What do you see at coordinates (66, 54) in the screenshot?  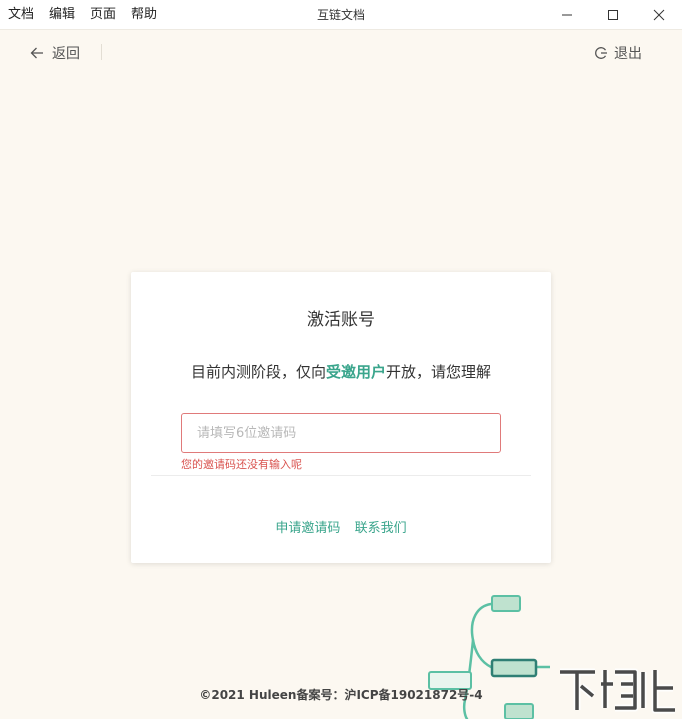 I see `back-label: 返回` at bounding box center [66, 54].